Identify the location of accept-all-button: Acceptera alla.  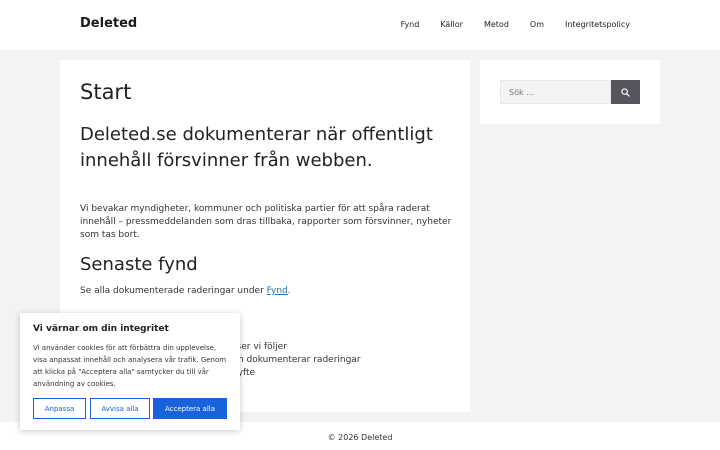
(190, 408).